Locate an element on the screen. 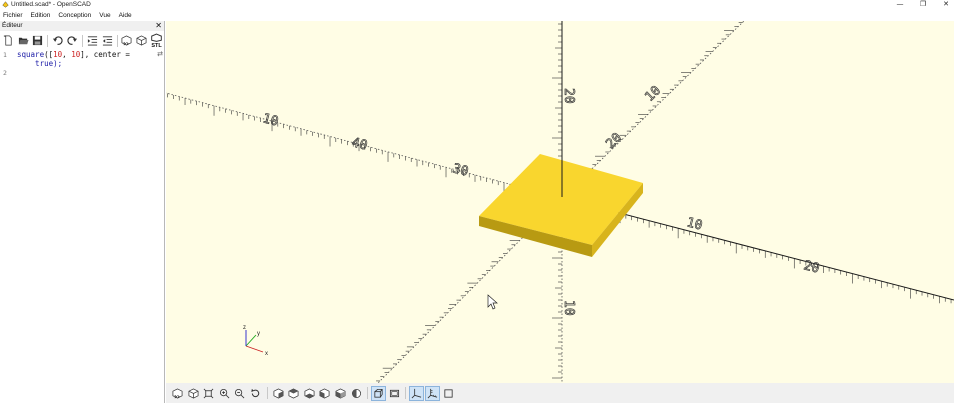 This screenshot has width=954, height=403. code-number: 10 is located at coordinates (58, 54).